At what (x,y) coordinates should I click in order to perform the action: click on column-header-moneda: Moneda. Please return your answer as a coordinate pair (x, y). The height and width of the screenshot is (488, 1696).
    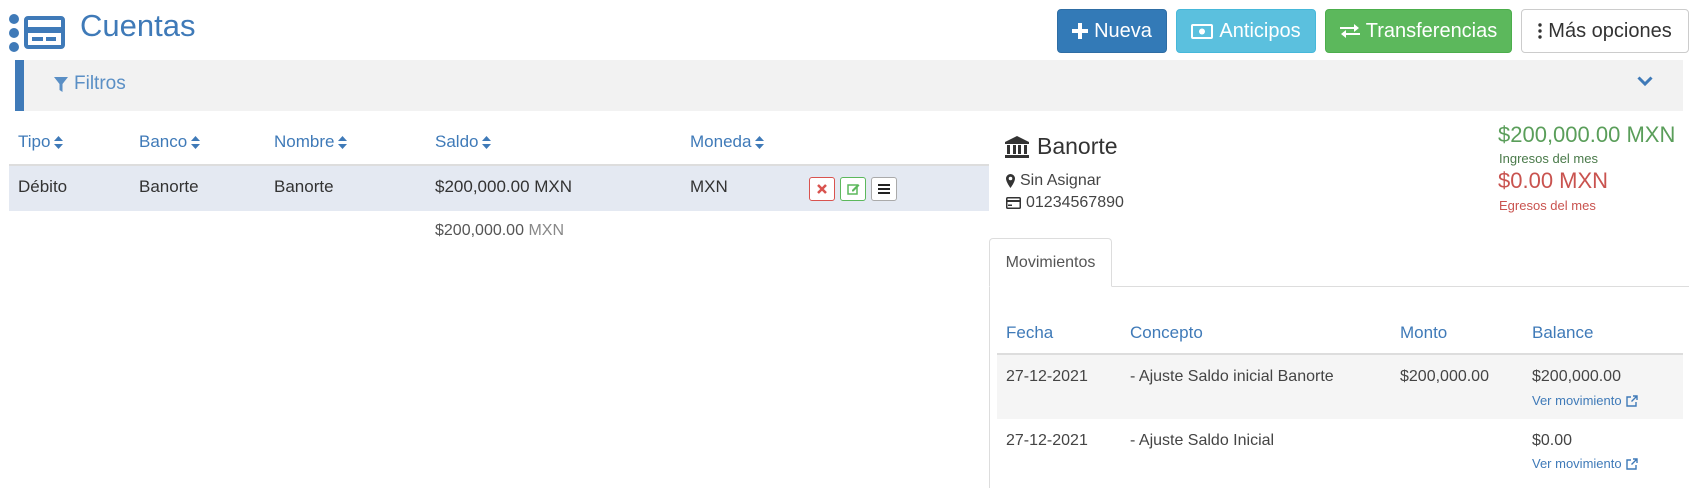
    Looking at the image, I should click on (727, 142).